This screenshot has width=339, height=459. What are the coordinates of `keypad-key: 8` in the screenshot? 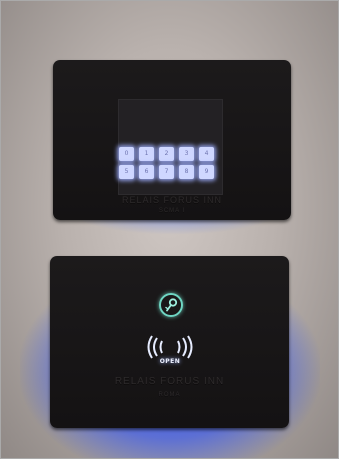 It's located at (186, 172).